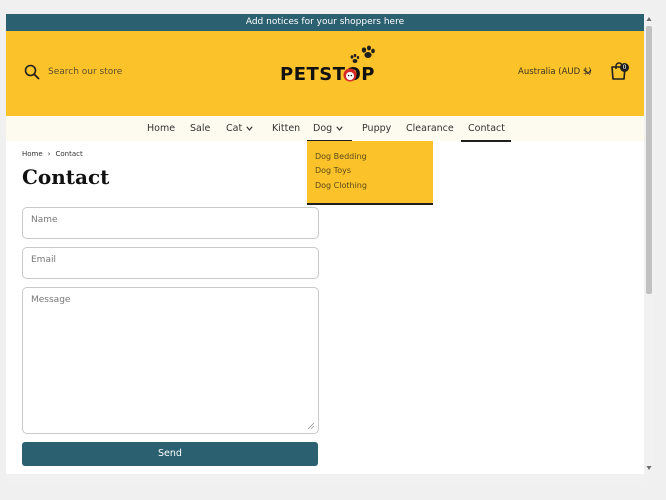  What do you see at coordinates (161, 128) in the screenshot?
I see `nav-item-home: Home` at bounding box center [161, 128].